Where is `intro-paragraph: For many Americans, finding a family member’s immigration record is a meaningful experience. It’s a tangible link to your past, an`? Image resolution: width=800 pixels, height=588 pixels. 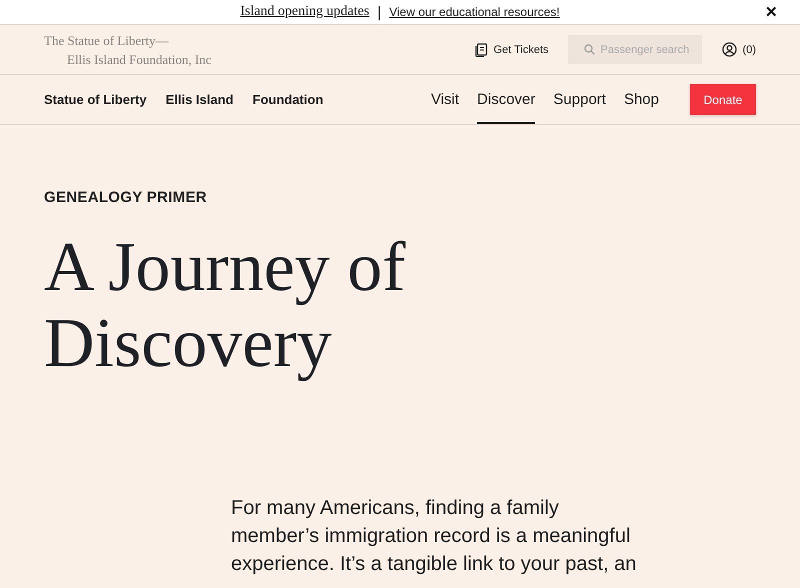 intro-paragraph: For many Americans, finding a family member’s immigration record is a meaningful experience. It’s a tangible link to your past, an is located at coordinates (434, 536).